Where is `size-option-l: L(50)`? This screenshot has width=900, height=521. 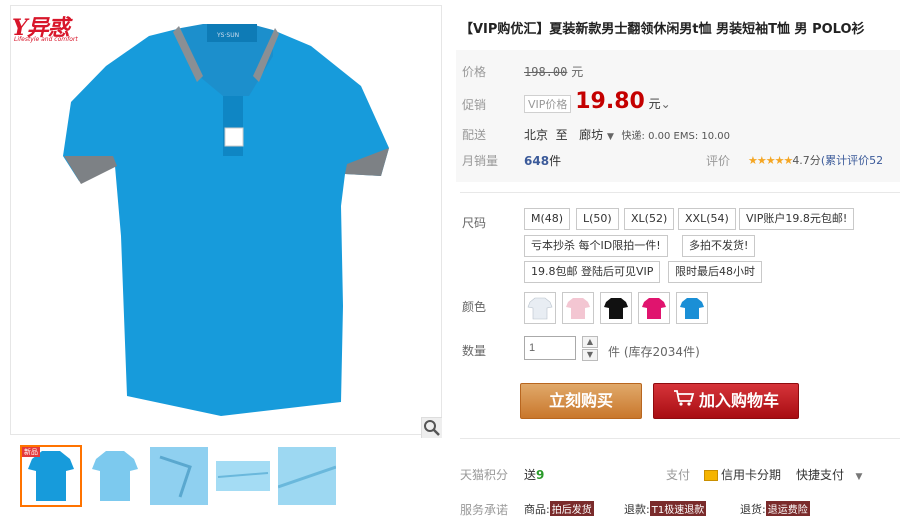 size-option-l: L(50) is located at coordinates (597, 219).